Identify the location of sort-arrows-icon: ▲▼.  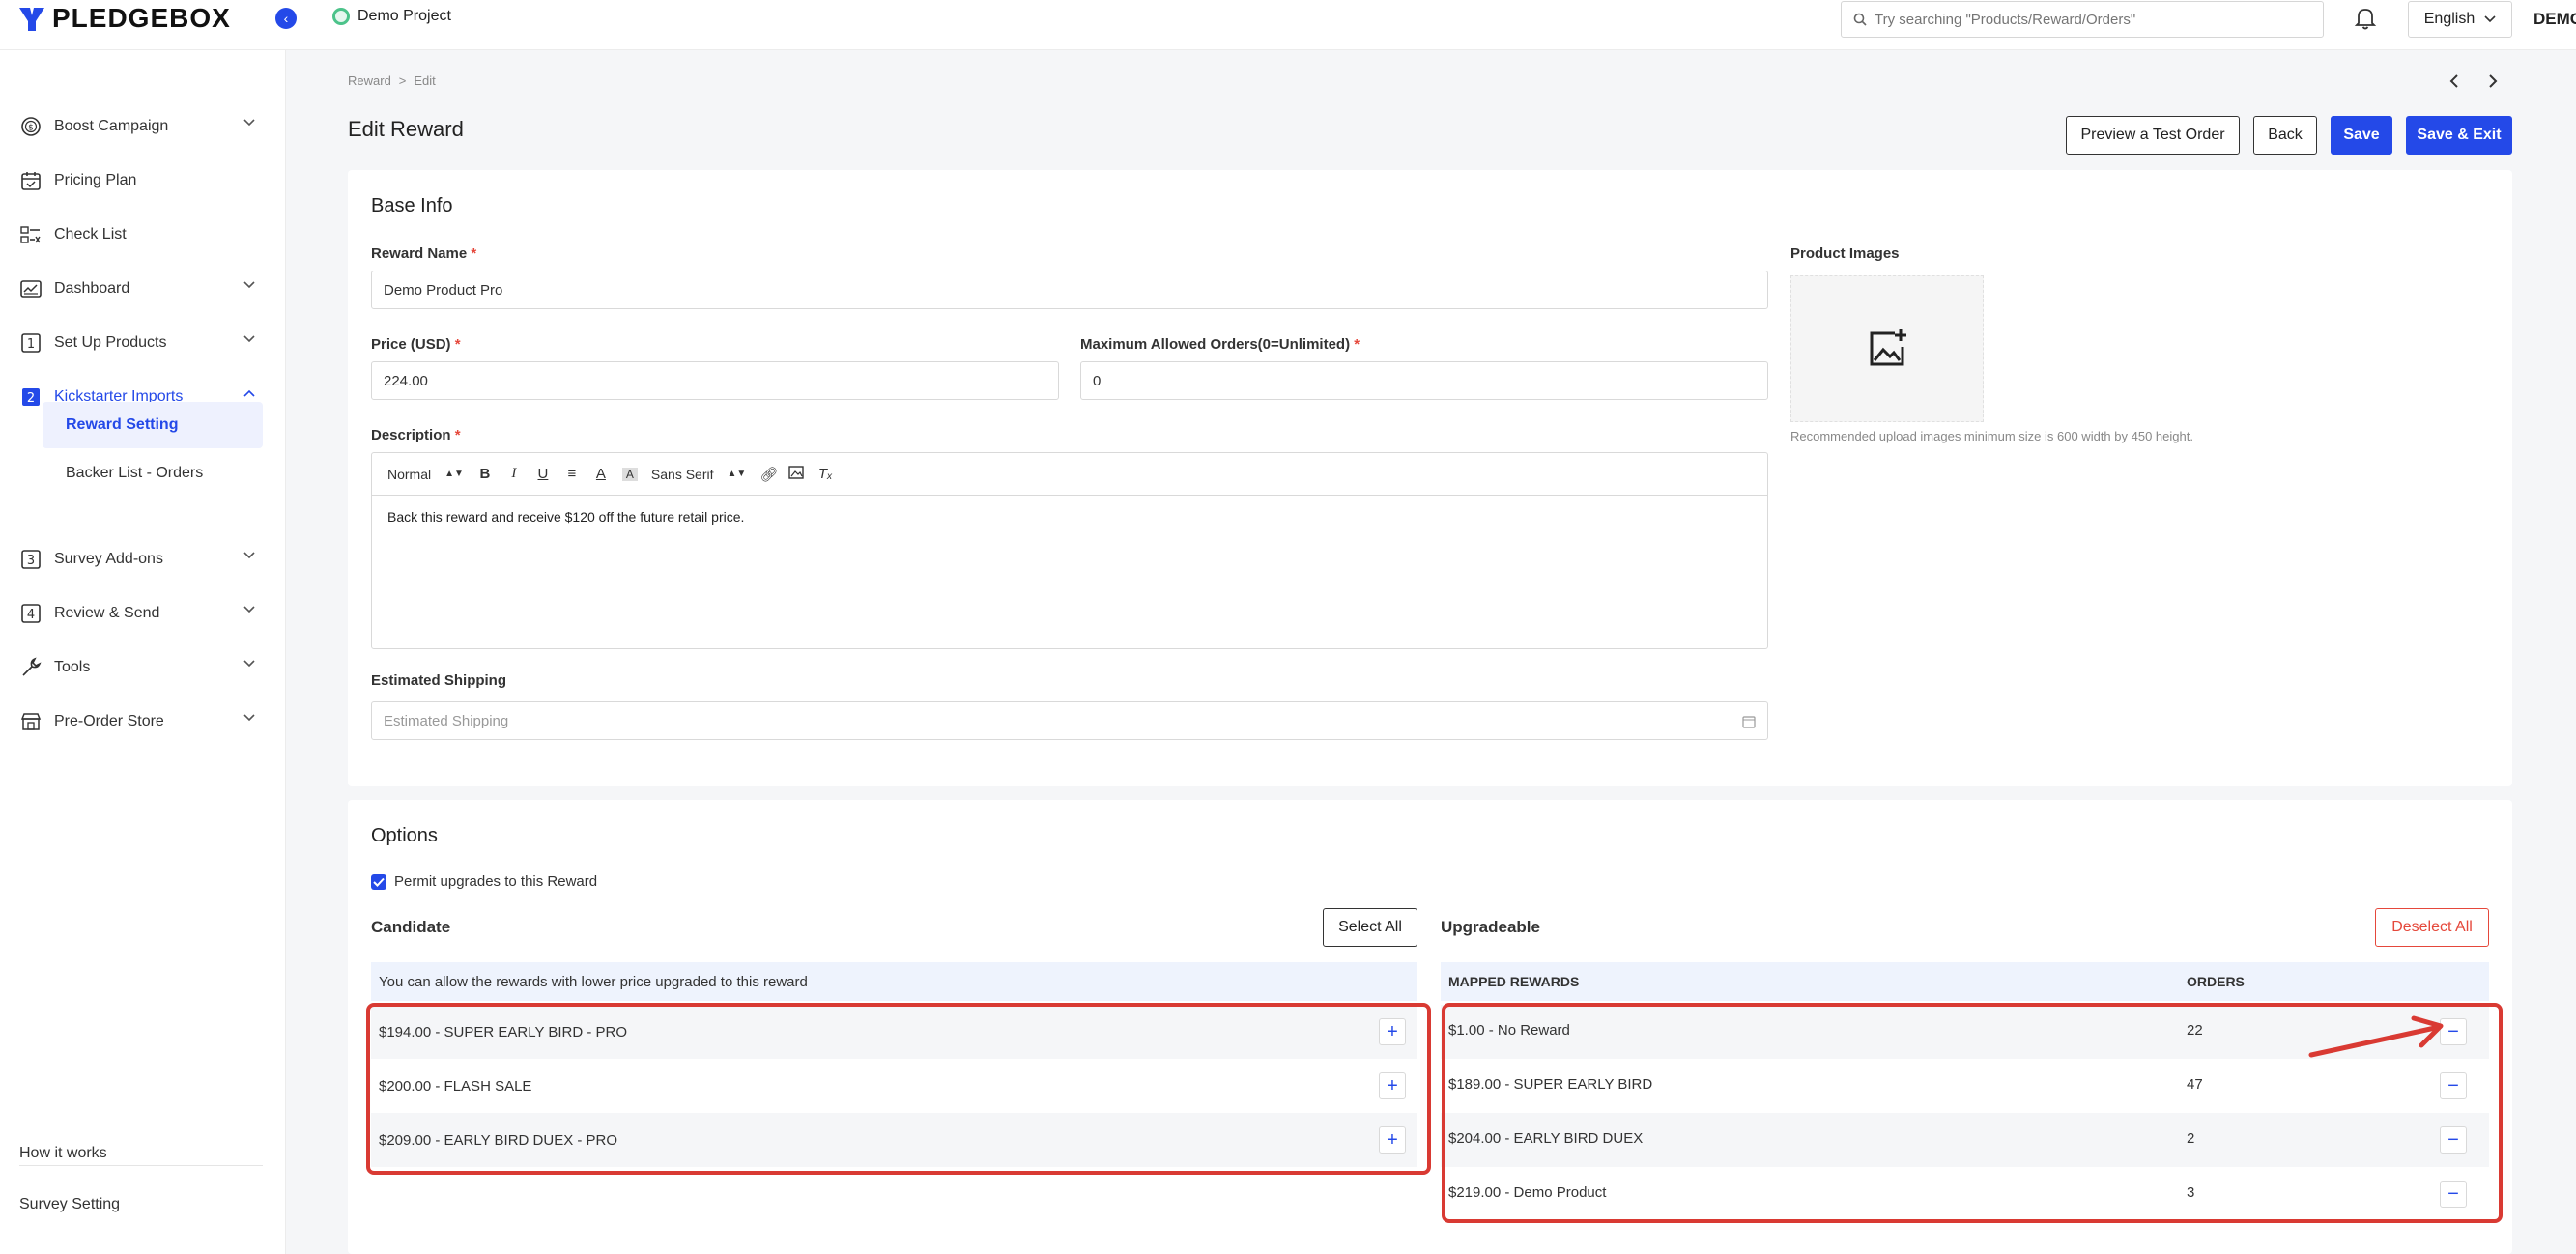
(737, 474).